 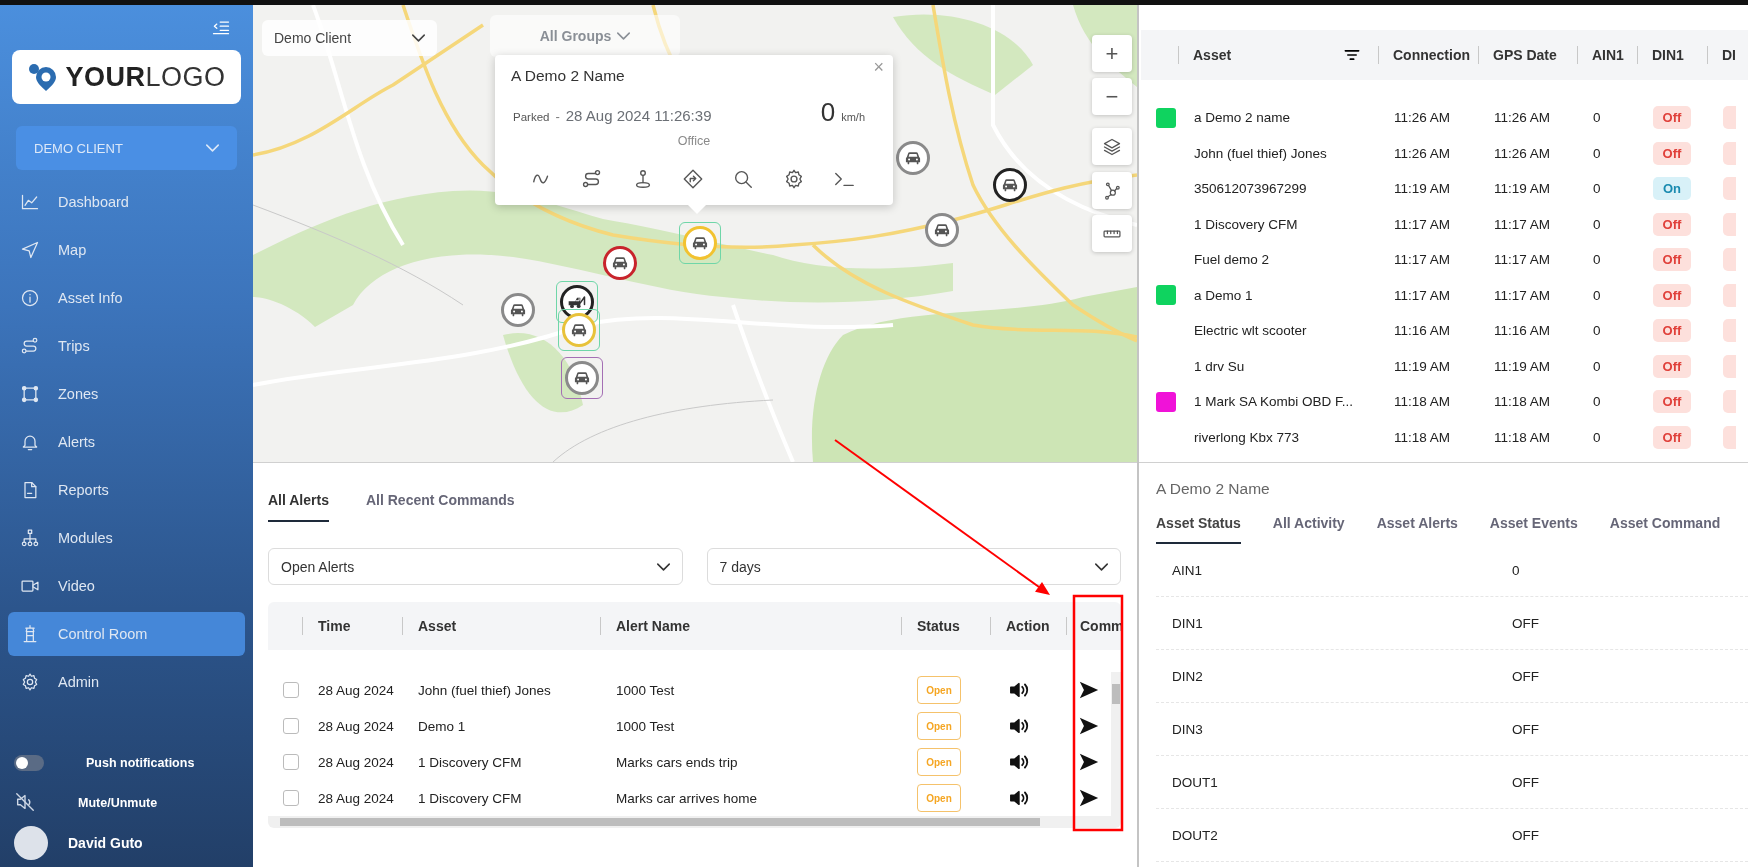 What do you see at coordinates (694, 141) in the screenshot?
I see `location-label: Office` at bounding box center [694, 141].